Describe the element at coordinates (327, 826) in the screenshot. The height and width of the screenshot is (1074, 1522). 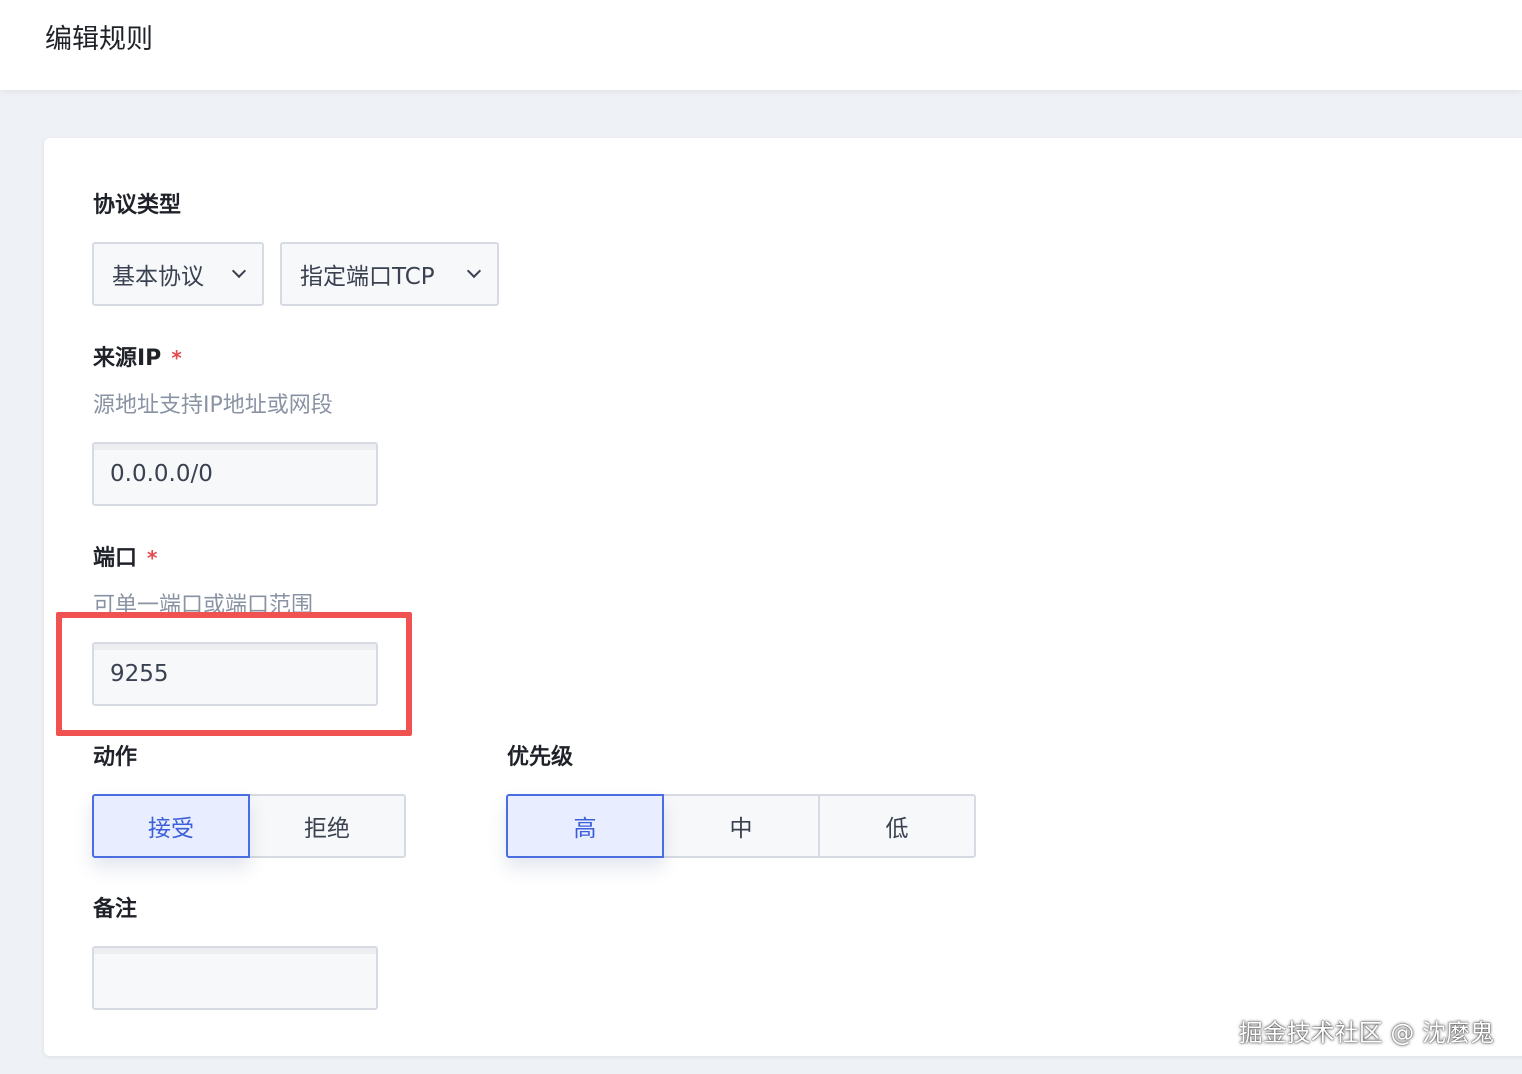
I see `action-option-reject: 拒绝` at that location.